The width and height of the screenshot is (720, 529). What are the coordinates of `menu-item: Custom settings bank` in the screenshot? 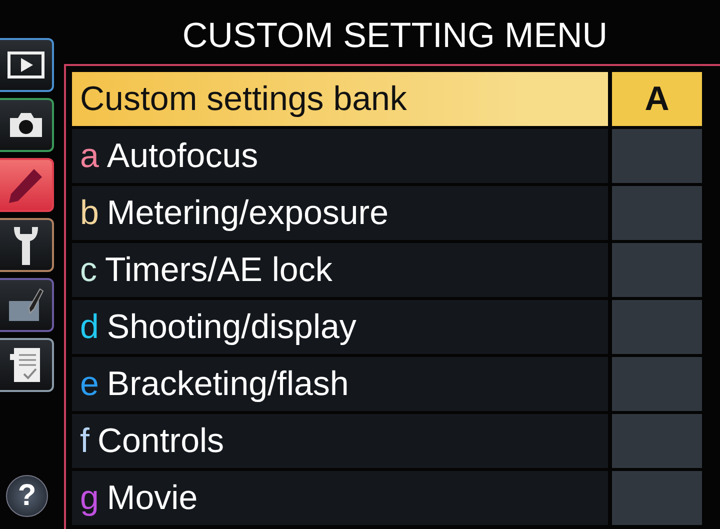 It's located at (340, 99).